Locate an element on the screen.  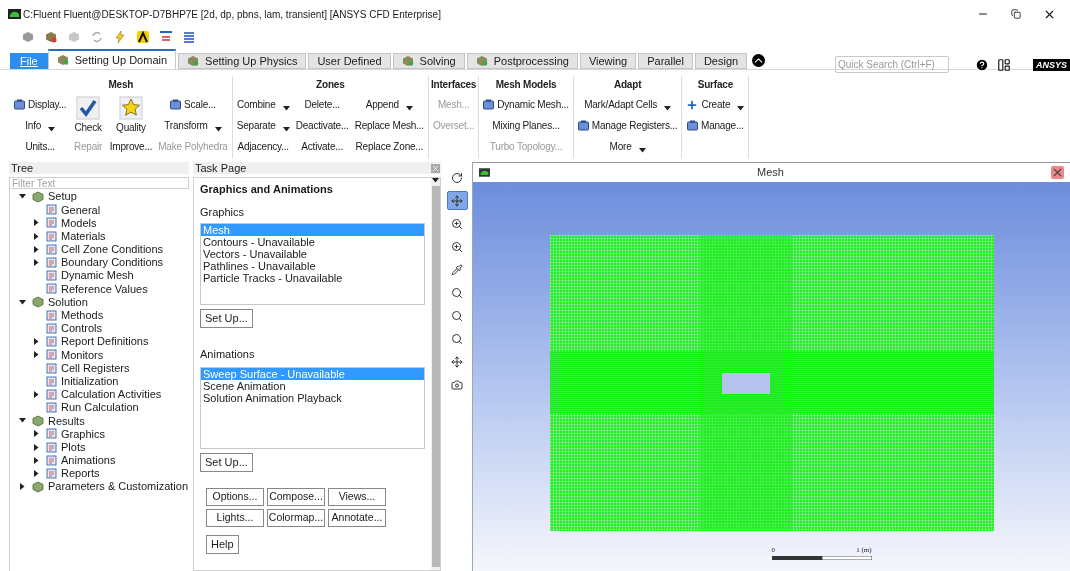
help-button: Help is located at coordinates (222, 544).